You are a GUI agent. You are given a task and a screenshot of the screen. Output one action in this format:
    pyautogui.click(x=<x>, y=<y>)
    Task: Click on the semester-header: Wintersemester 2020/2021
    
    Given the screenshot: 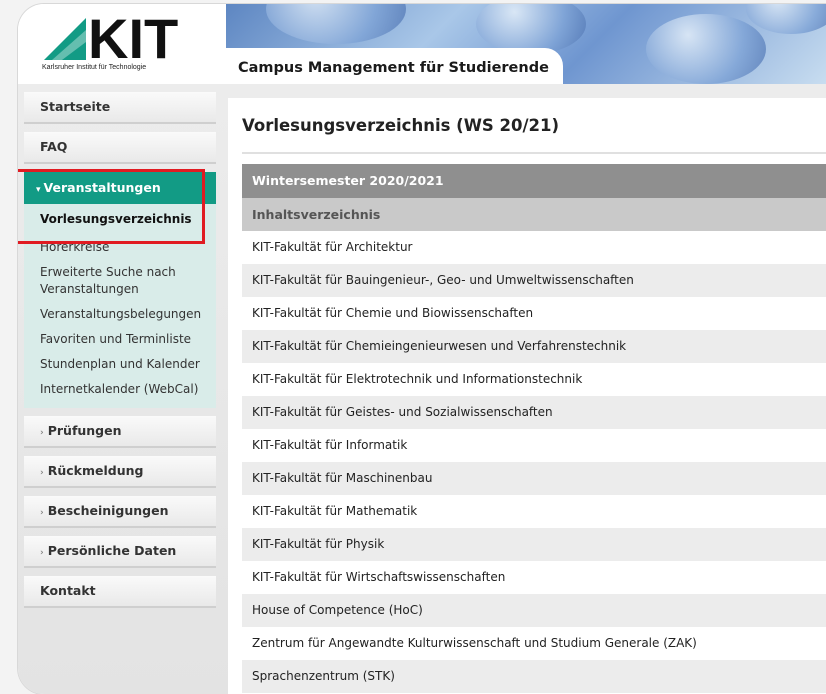 What is the action you would take?
    pyautogui.click(x=534, y=181)
    